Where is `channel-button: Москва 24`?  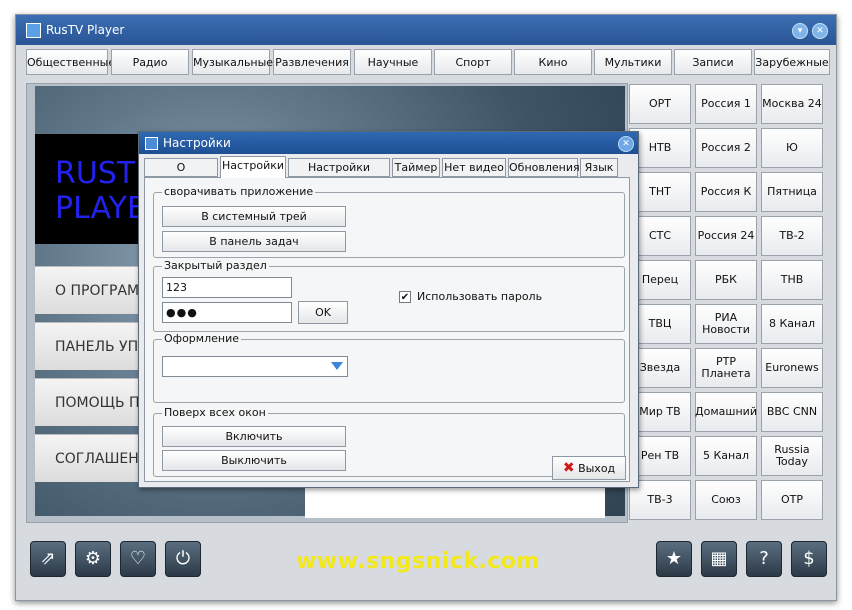 channel-button: Москва 24 is located at coordinates (792, 104).